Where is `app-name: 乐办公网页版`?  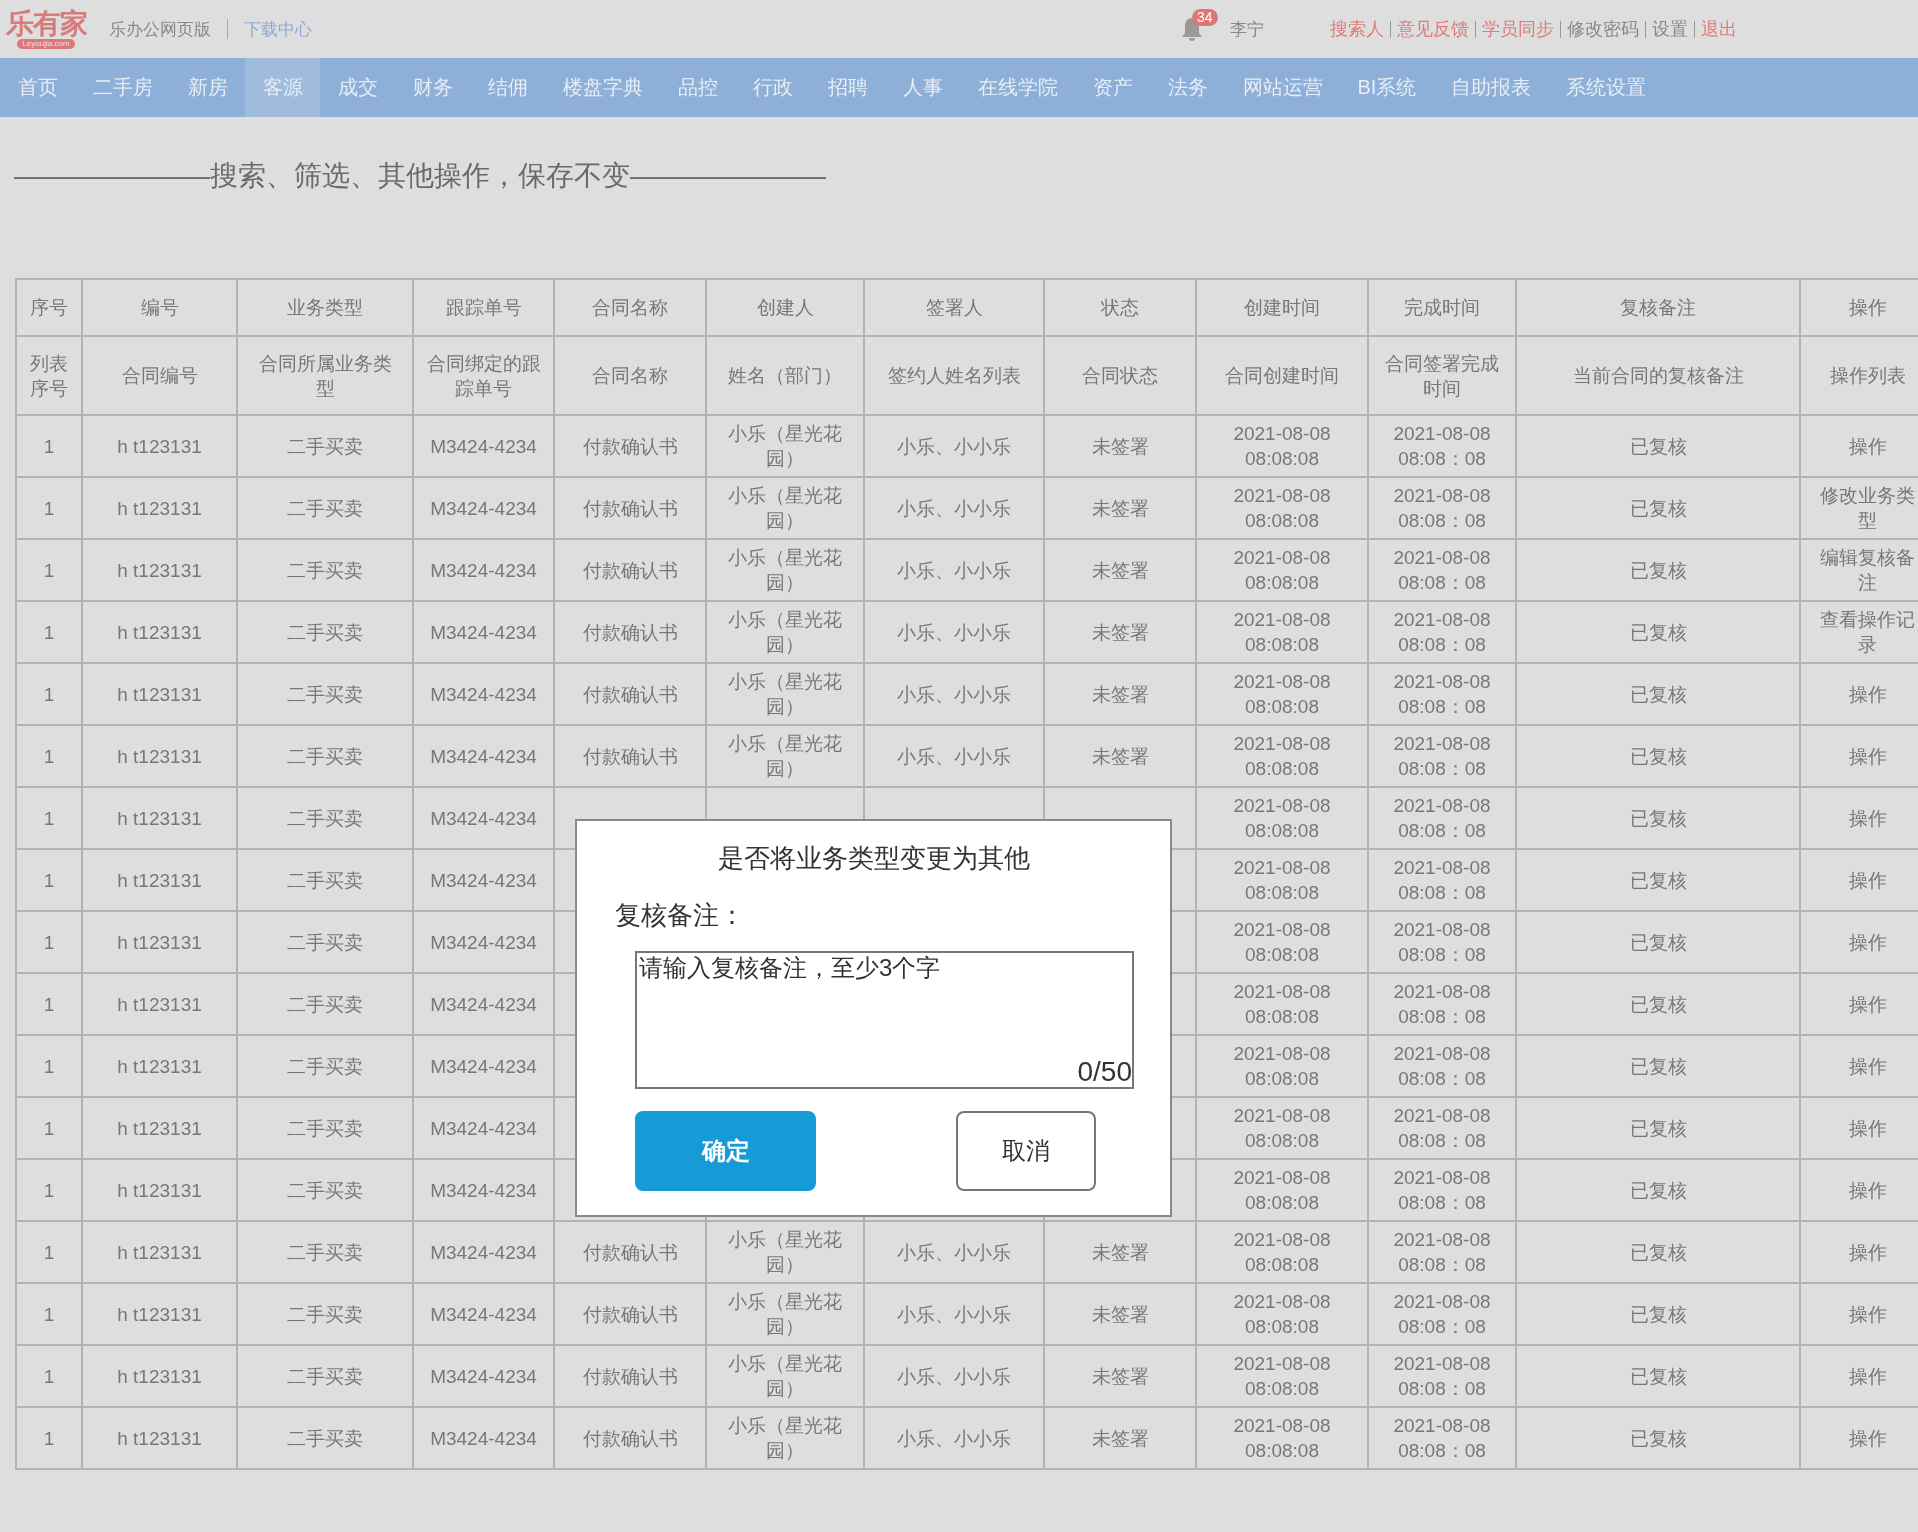
app-name: 乐办公网页版 is located at coordinates (160, 29).